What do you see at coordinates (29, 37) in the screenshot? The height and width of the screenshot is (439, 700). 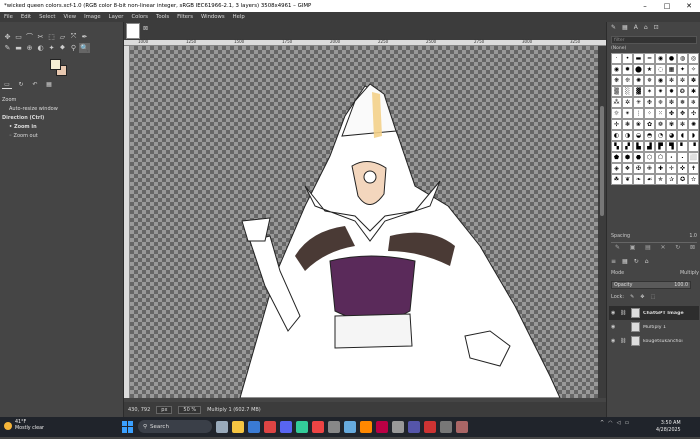 I see `free-select-tool-icon: ⌒` at bounding box center [29, 37].